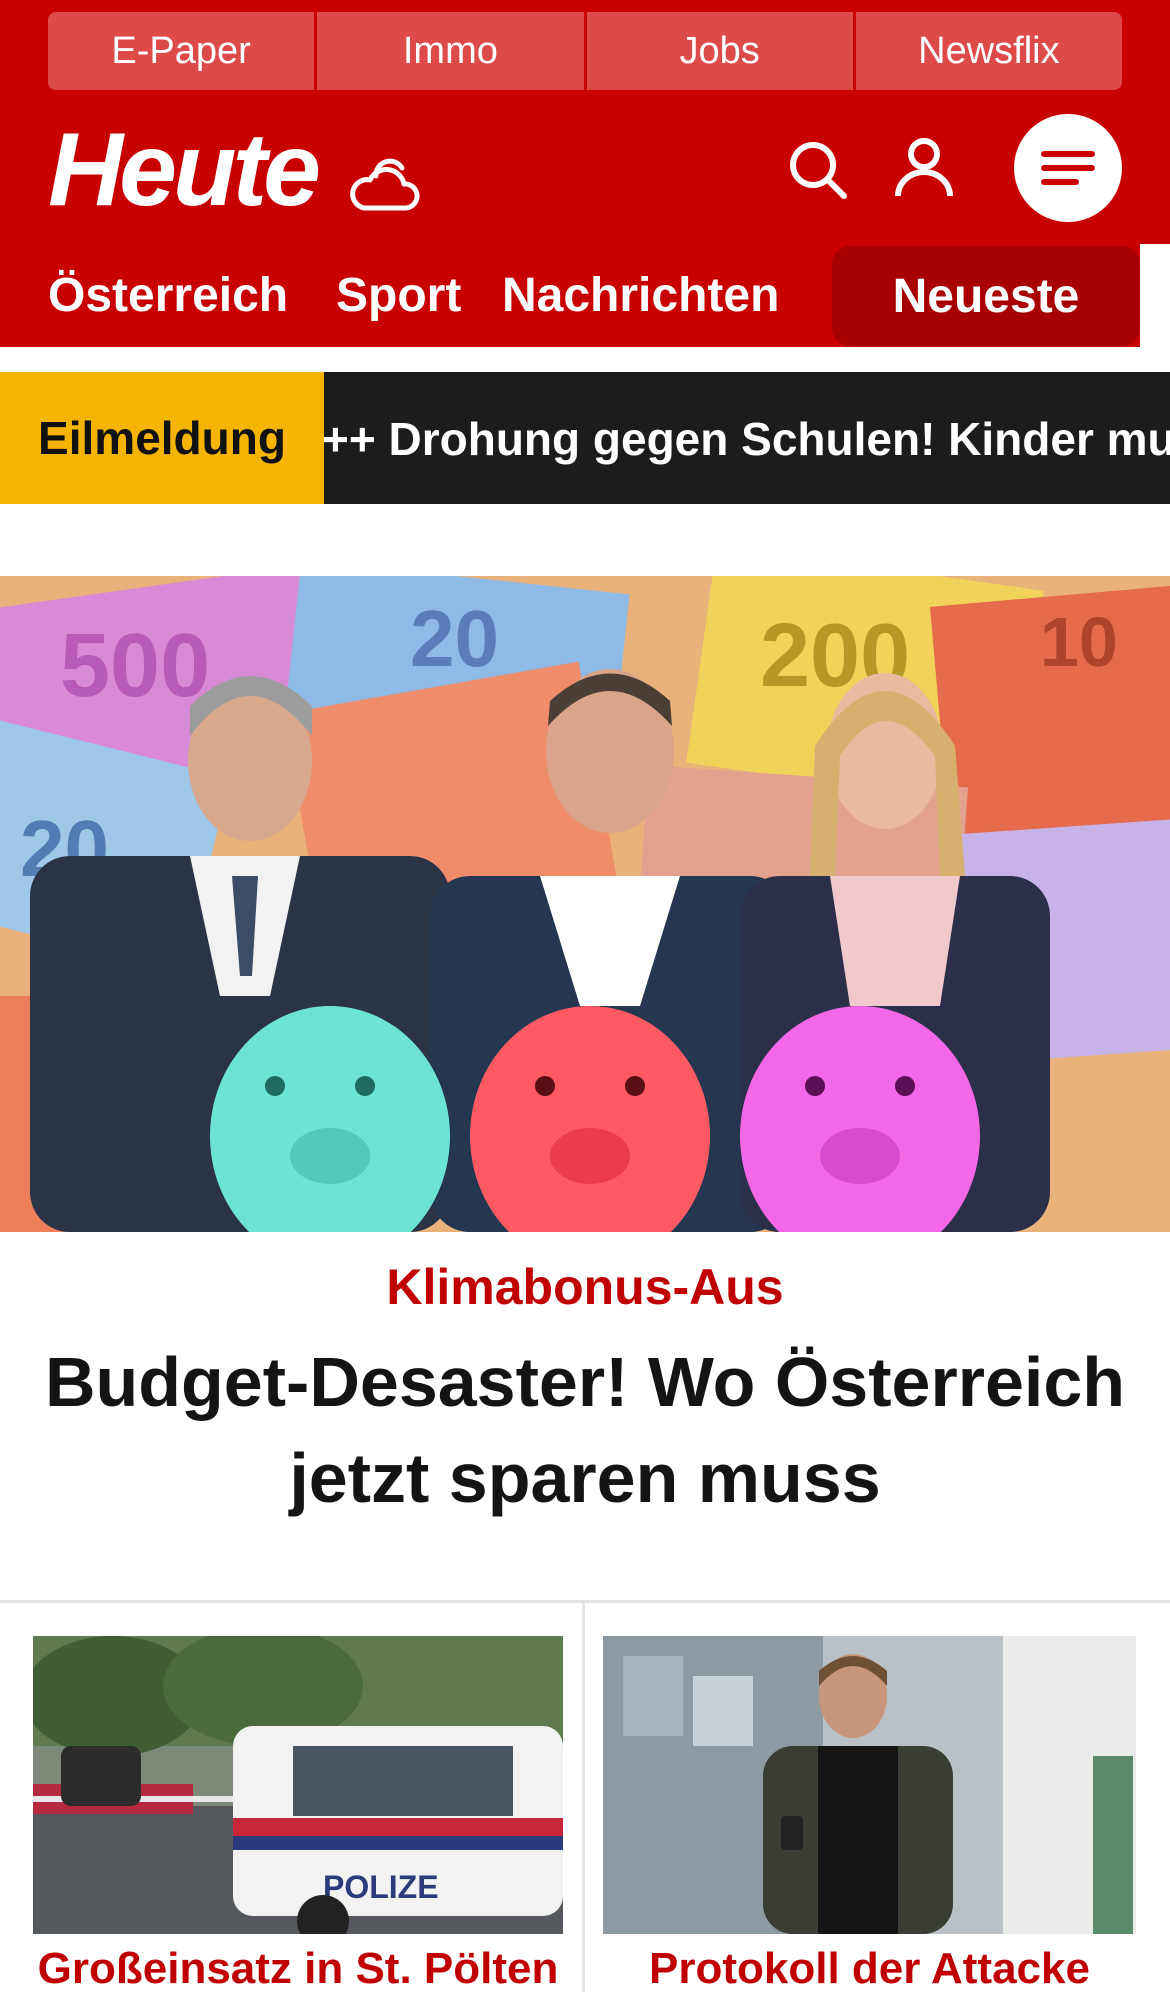 The image size is (1170, 1992). I want to click on svg-text: 500, so click(135, 666).